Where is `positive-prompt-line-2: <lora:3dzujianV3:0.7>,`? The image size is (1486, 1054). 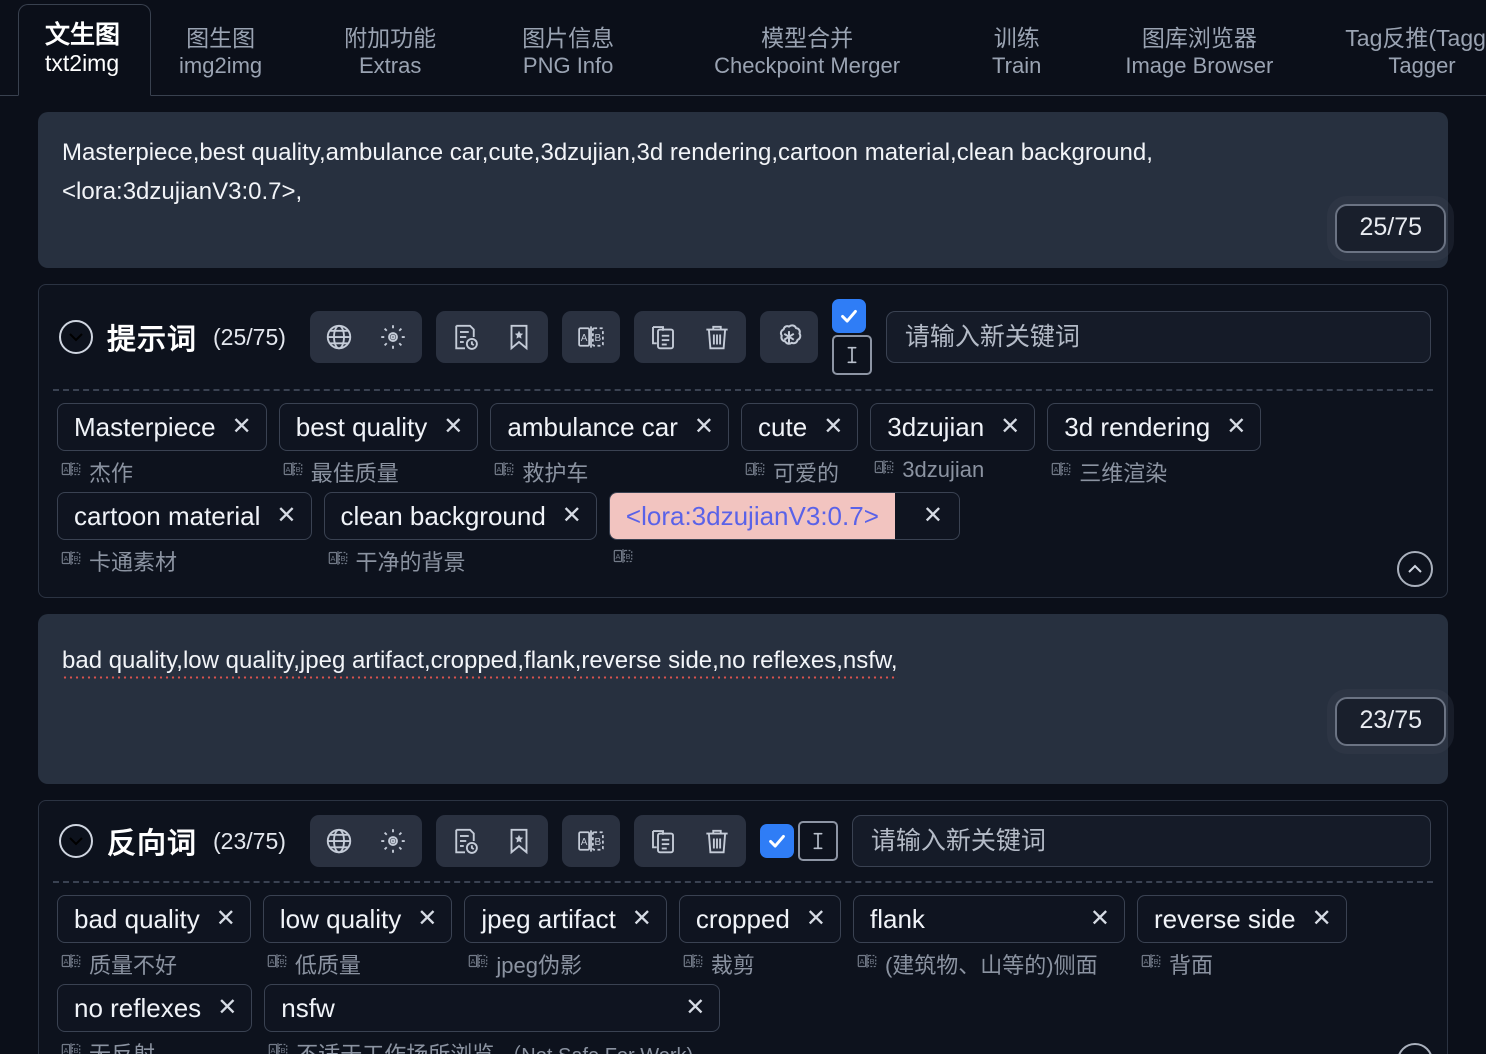
positive-prompt-line-2: <lora:3dzujianV3:0.7>, is located at coordinates (182, 191).